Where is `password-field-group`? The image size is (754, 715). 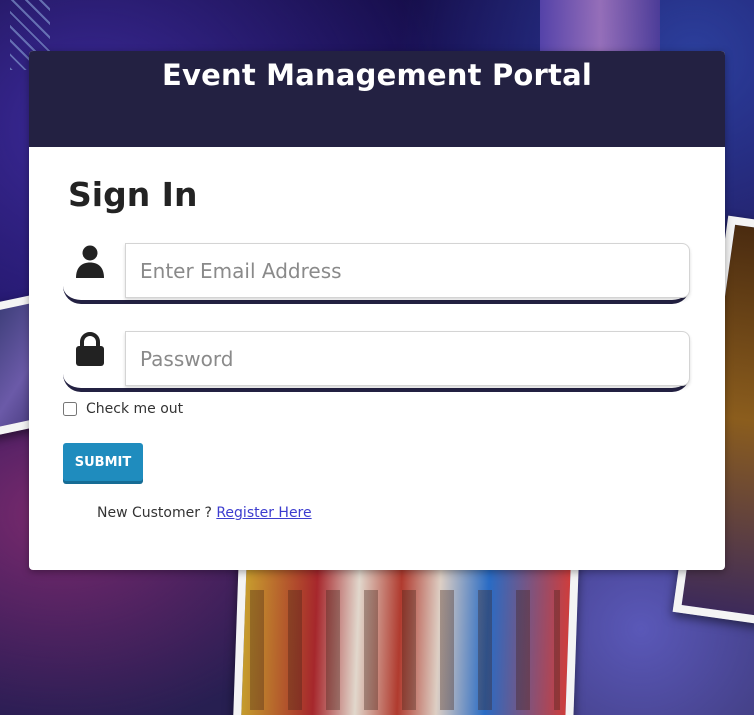 password-field-group is located at coordinates (376, 361).